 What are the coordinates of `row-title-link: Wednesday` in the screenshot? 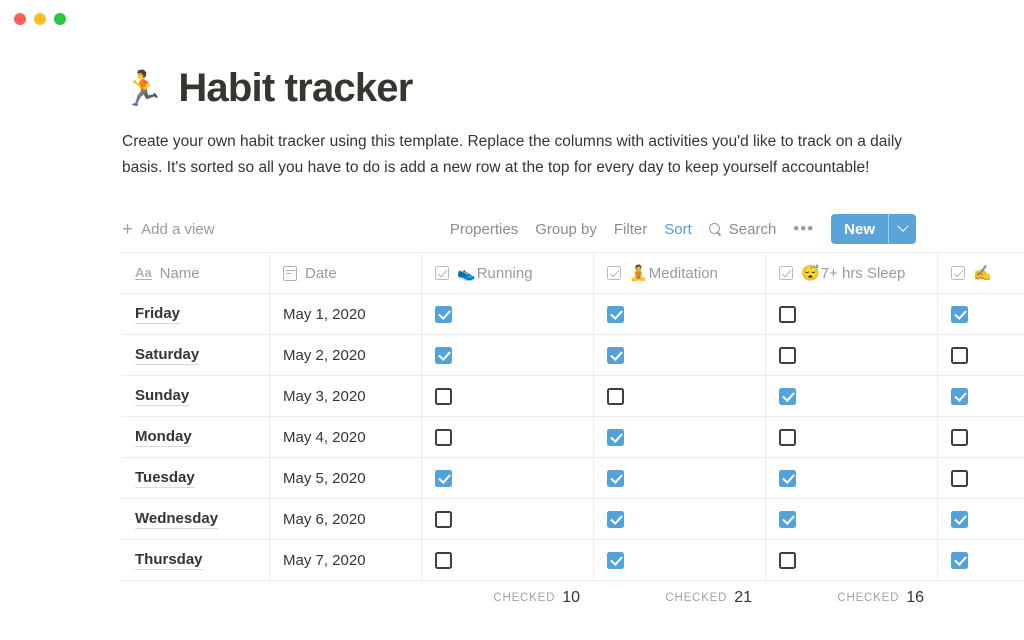 It's located at (177, 519).